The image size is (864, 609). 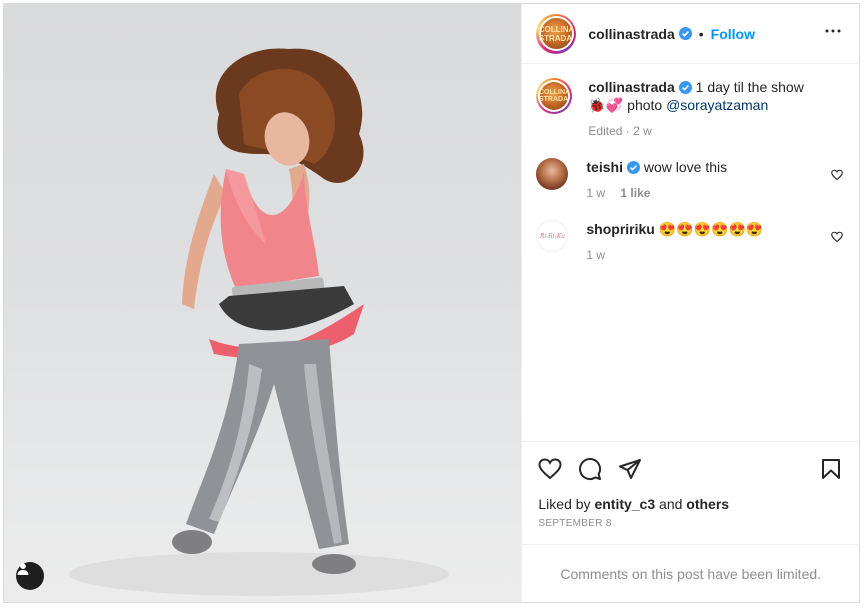 I want to click on caption-mention-link: @sorayatzaman, so click(x=717, y=105).